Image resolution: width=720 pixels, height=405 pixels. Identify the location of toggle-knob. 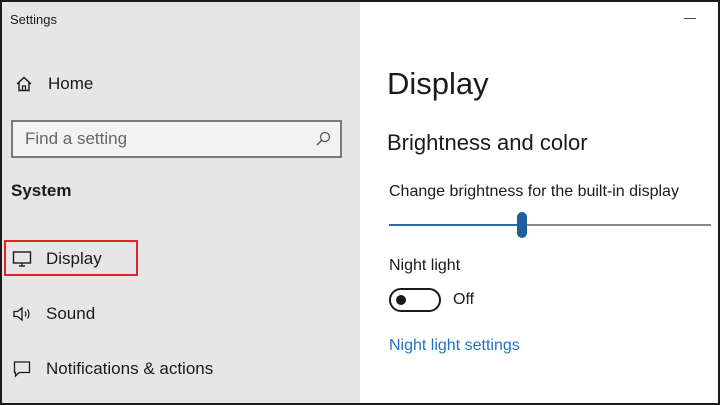
(401, 300).